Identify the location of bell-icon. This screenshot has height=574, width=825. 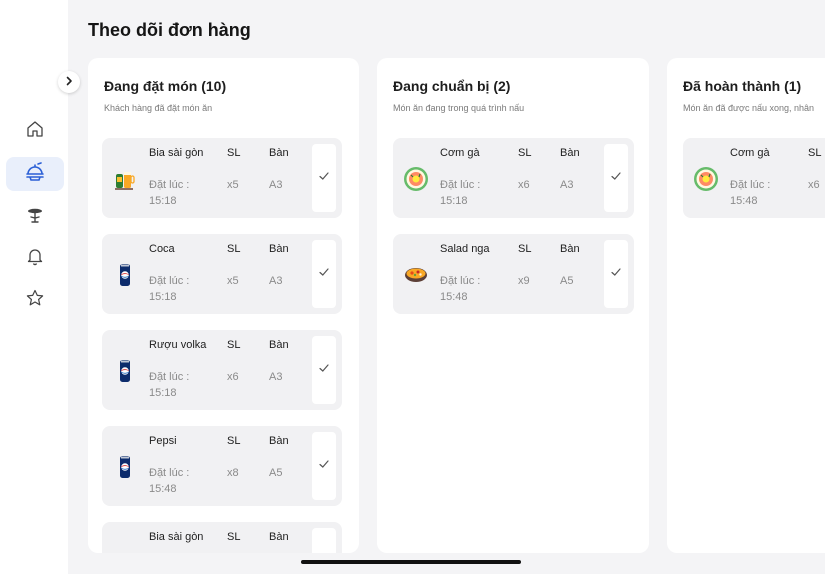
(35, 258).